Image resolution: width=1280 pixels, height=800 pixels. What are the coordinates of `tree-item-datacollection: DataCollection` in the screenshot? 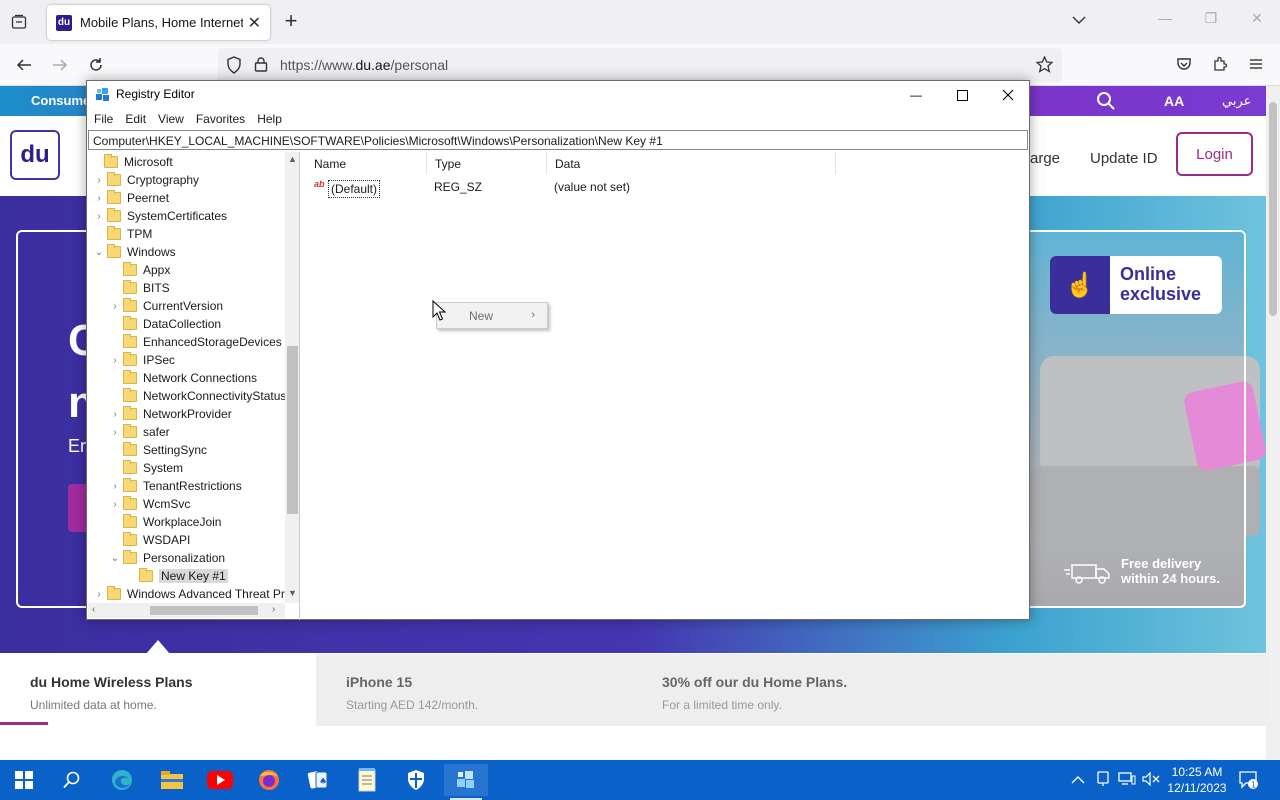 It's located at (164, 324).